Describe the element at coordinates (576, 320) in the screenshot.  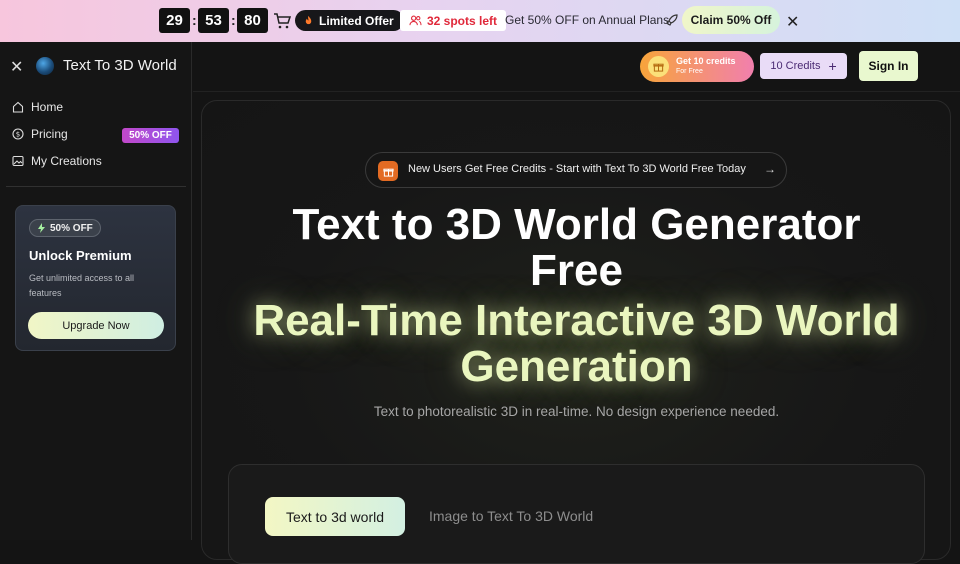
I see `highlight-title-line: Real-Time Interactive 3D World` at that location.